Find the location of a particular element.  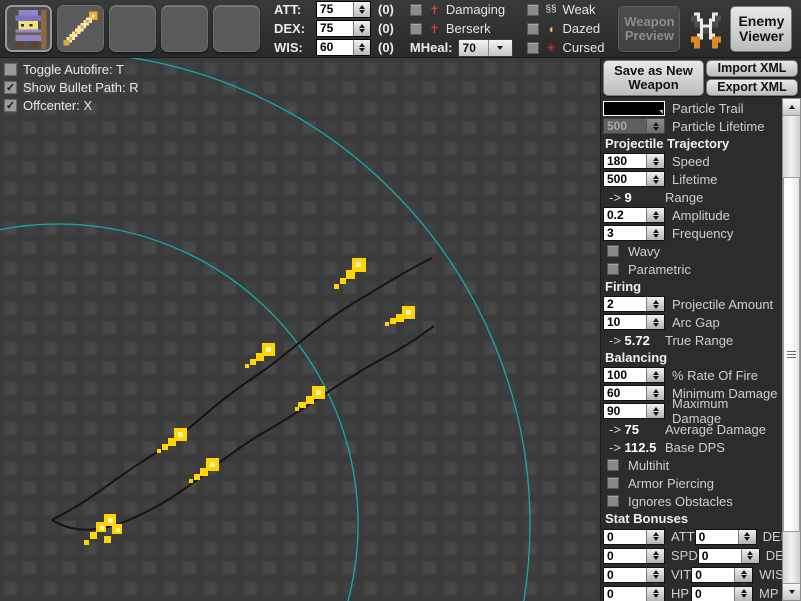

minimum-damage-stepper: 60 is located at coordinates (634, 393).